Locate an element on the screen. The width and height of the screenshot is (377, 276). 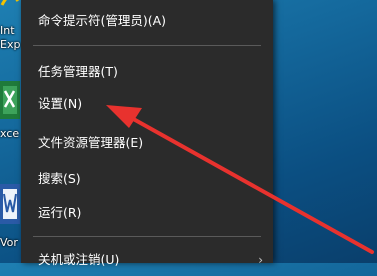
menu-item-search: 搜索(S) is located at coordinates (147, 179).